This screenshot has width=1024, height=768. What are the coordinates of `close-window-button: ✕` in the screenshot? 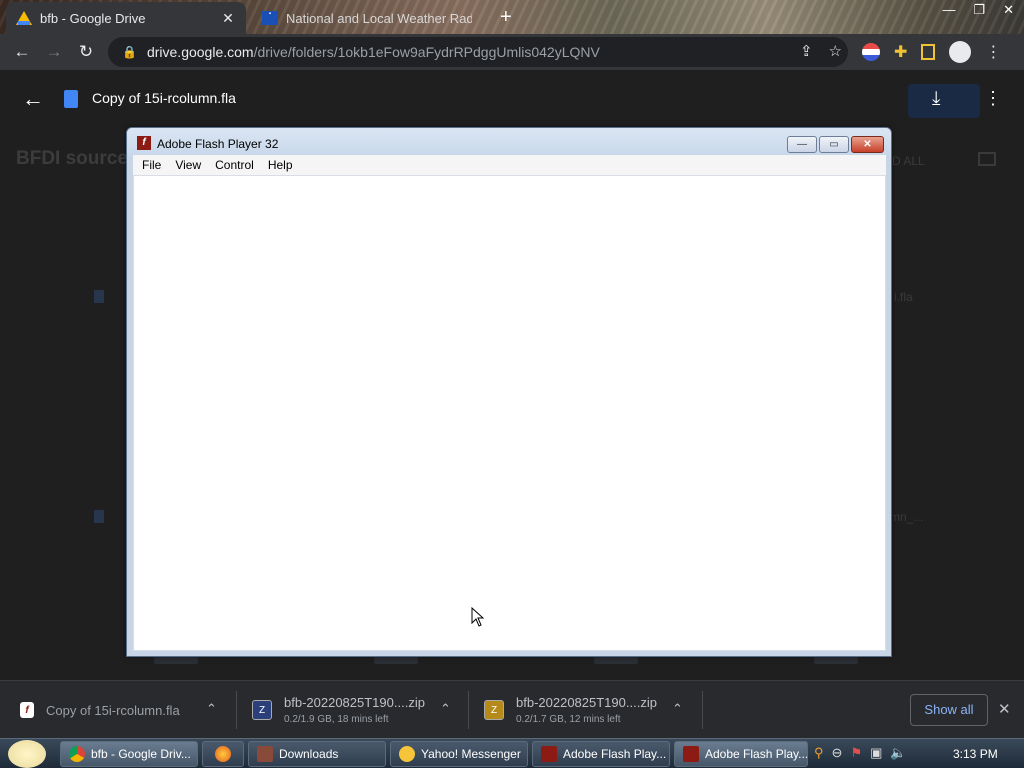 It's located at (1008, 10).